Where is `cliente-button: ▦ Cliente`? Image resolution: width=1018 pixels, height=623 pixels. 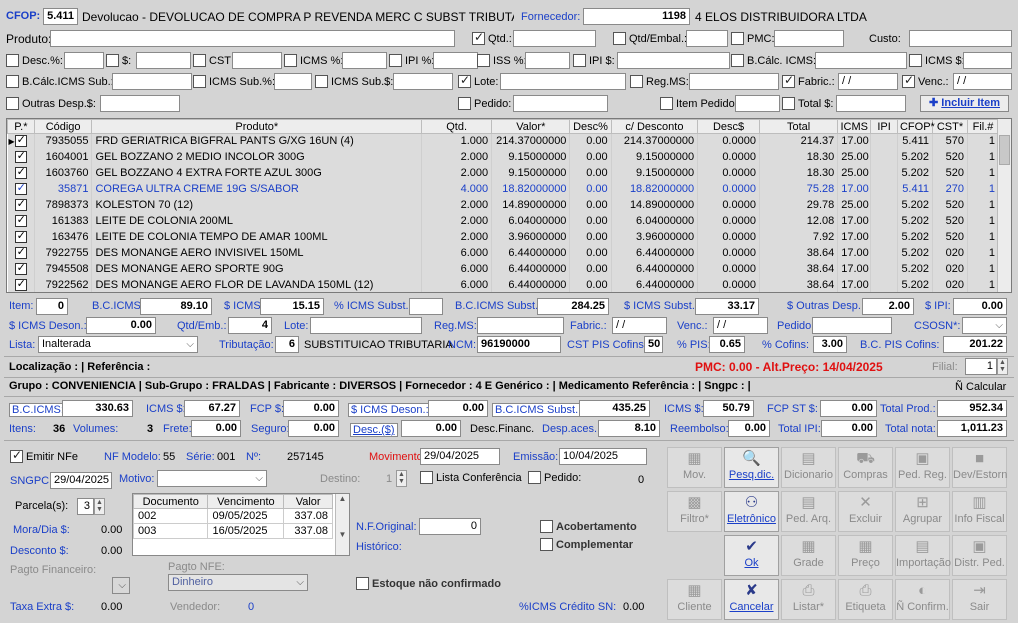
cliente-button: ▦ Cliente is located at coordinates (694, 599).